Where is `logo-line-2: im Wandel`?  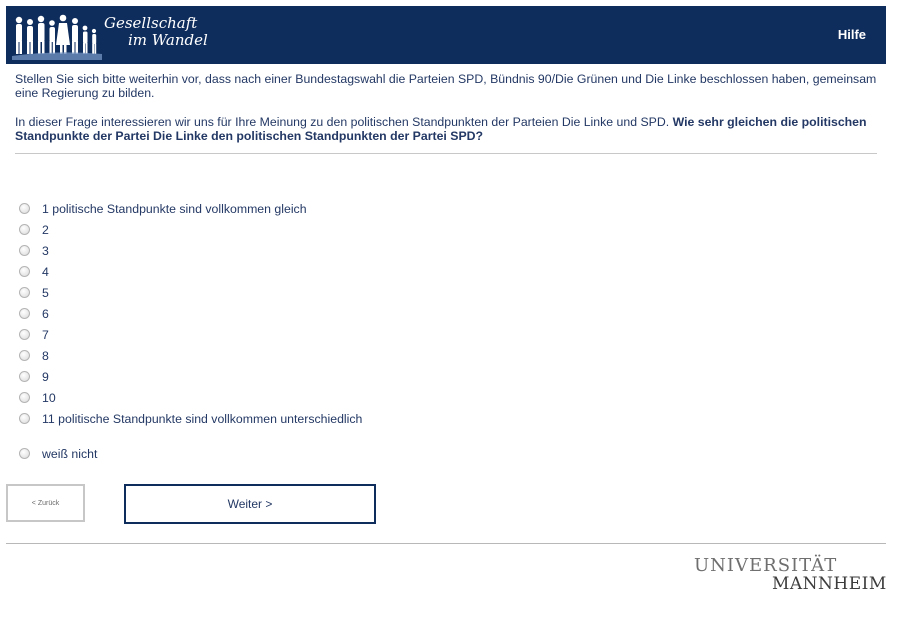 logo-line-2: im Wandel is located at coordinates (168, 40).